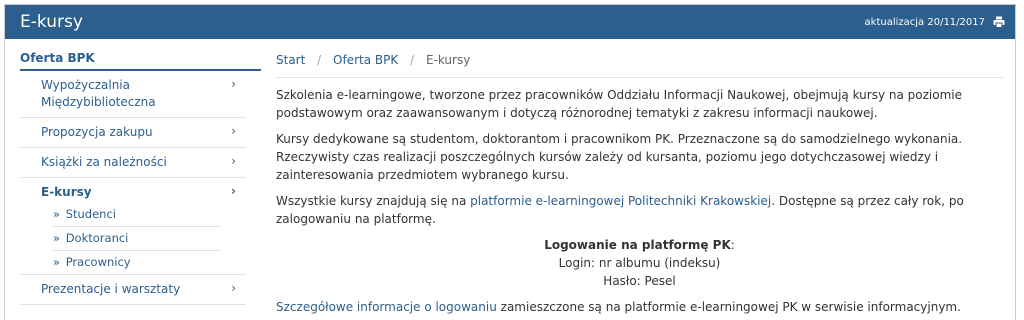  Describe the element at coordinates (104, 162) in the screenshot. I see `sidebar-item-label: Książki za należności` at that location.